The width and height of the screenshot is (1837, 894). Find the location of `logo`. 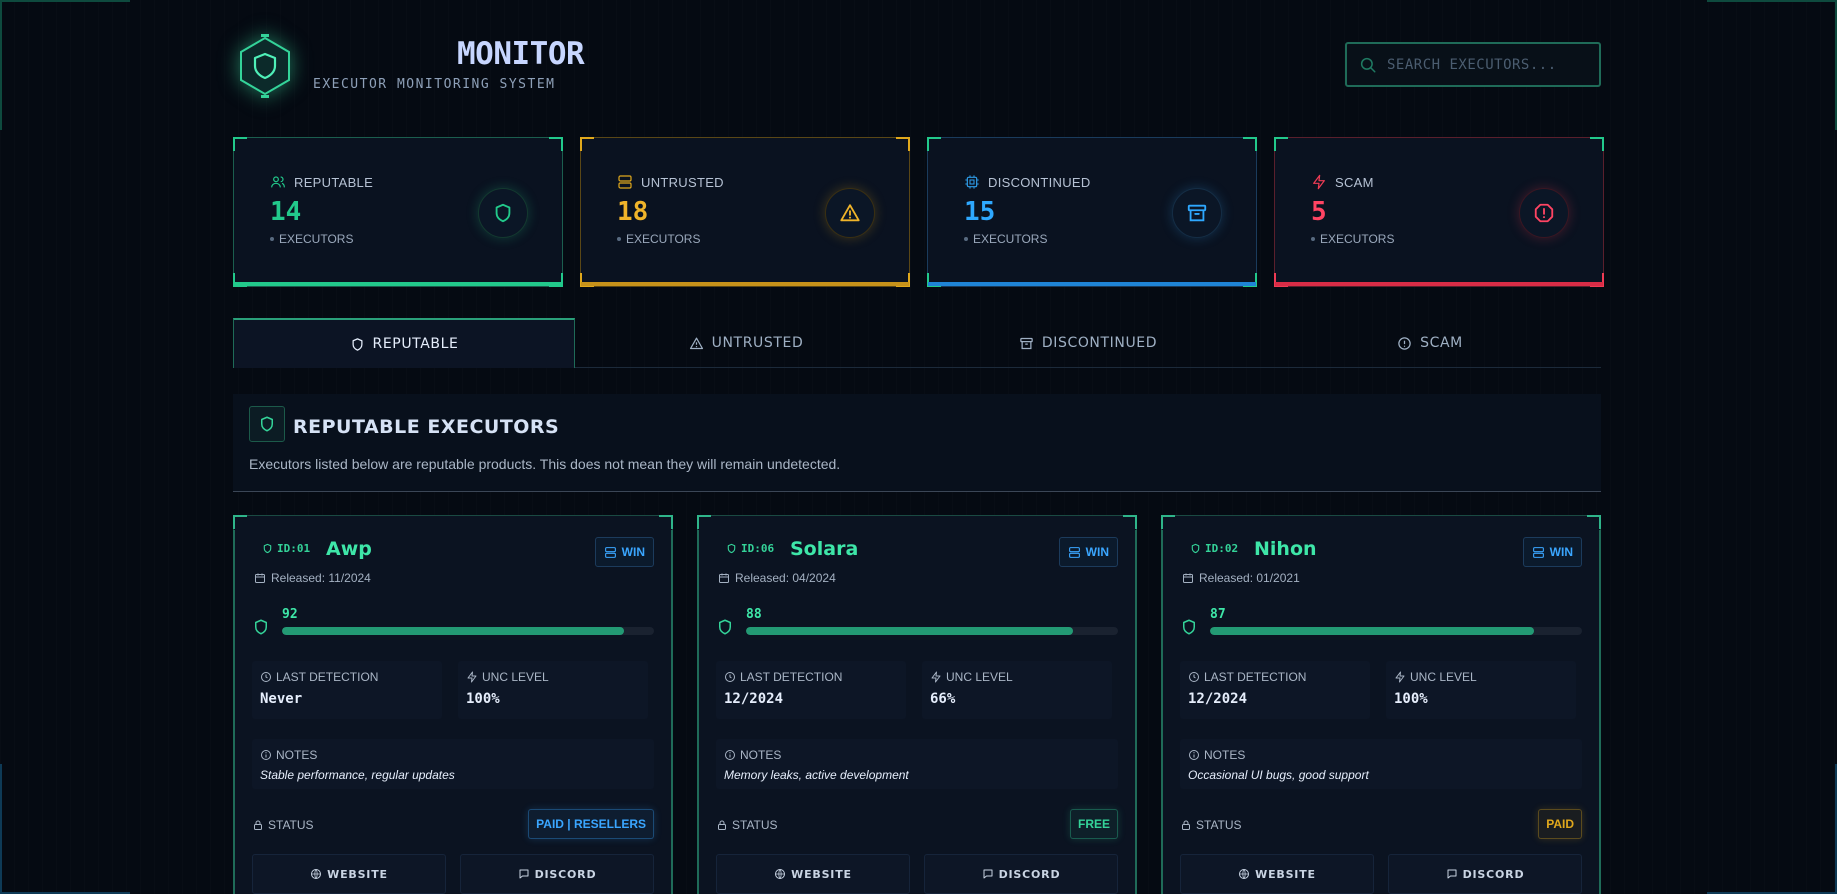

logo is located at coordinates (265, 66).